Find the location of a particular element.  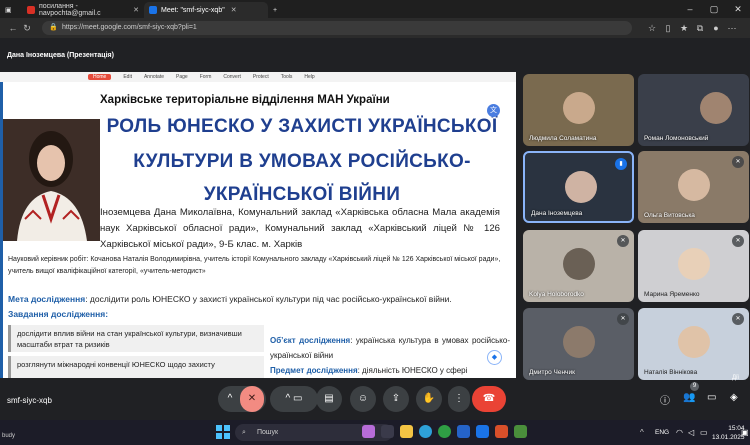

maximize-icon: ▢ is located at coordinates (714, 9).